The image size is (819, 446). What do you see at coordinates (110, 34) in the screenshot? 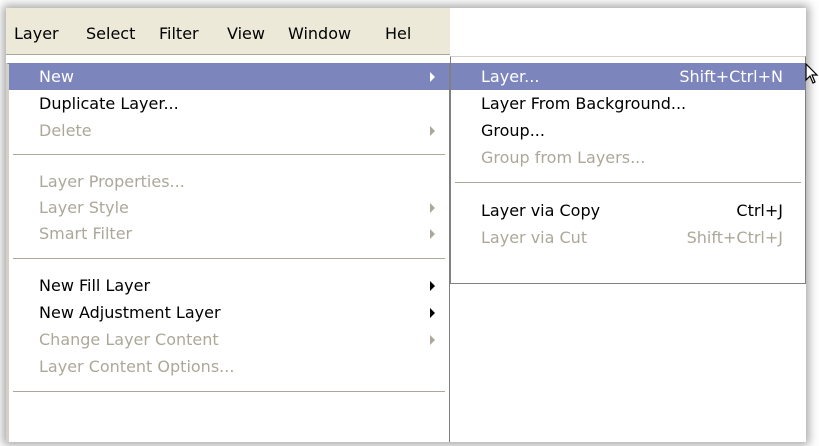
I see `menu-select: Select` at bounding box center [110, 34].